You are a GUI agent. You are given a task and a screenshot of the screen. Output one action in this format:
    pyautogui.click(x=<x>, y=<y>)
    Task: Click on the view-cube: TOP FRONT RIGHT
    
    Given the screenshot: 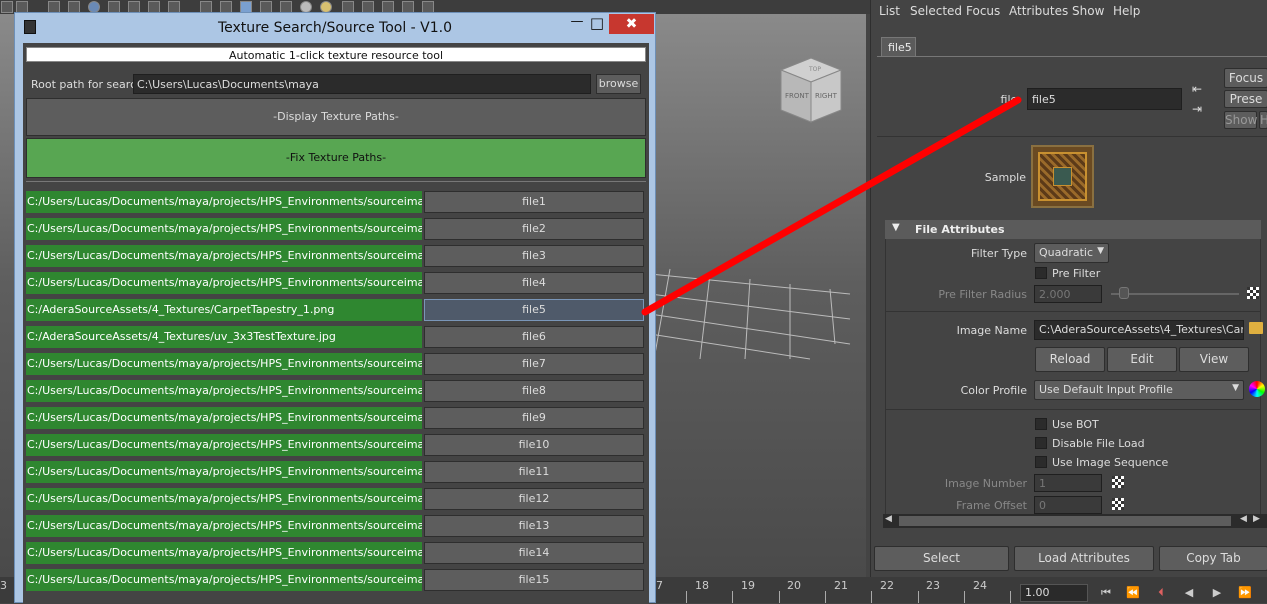 What is the action you would take?
    pyautogui.click(x=811, y=90)
    